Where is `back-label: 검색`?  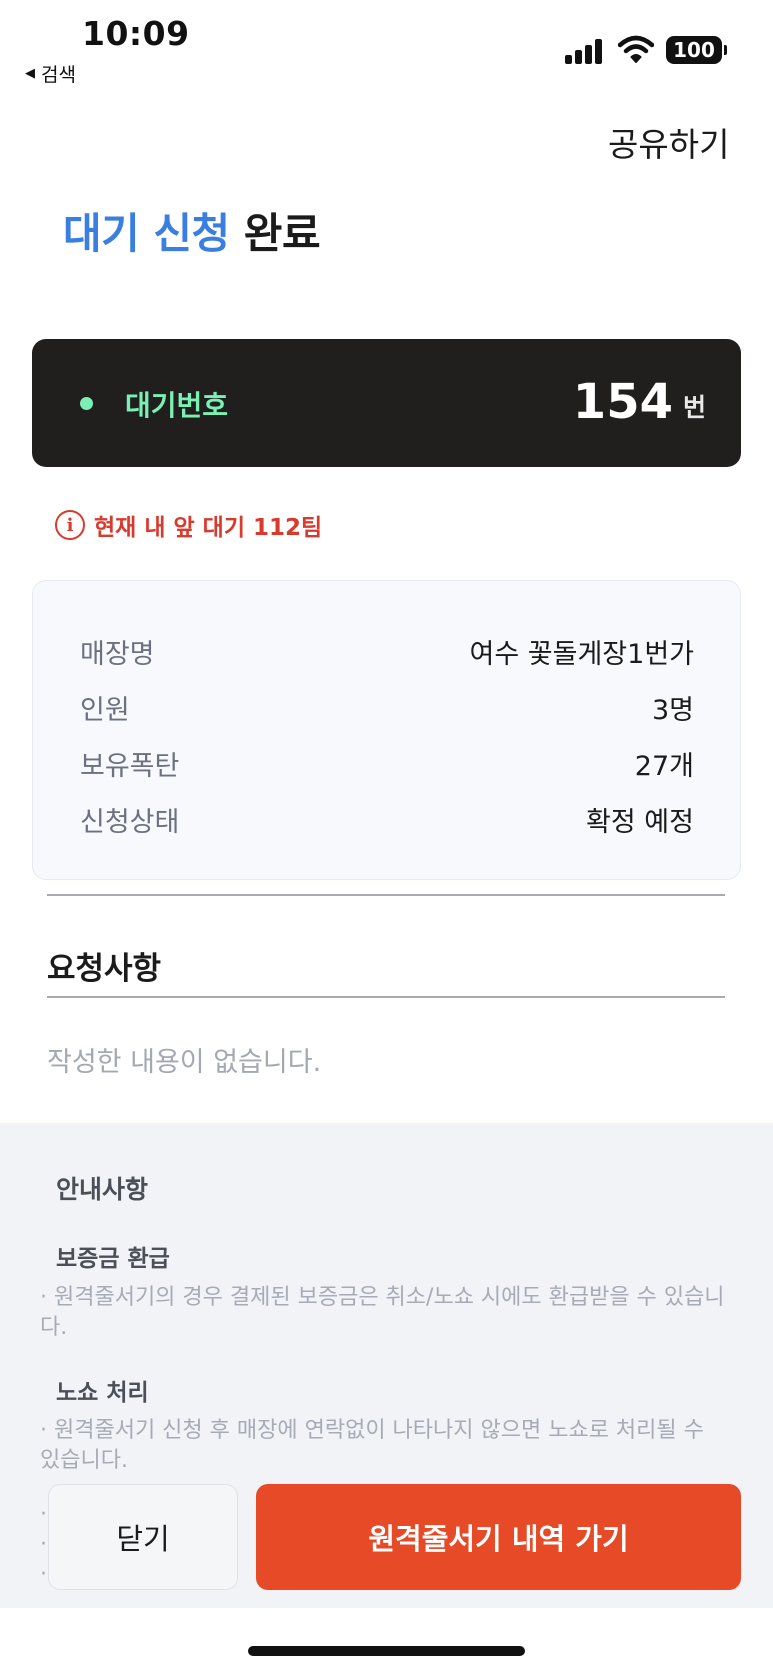
back-label: 검색 is located at coordinates (58, 75).